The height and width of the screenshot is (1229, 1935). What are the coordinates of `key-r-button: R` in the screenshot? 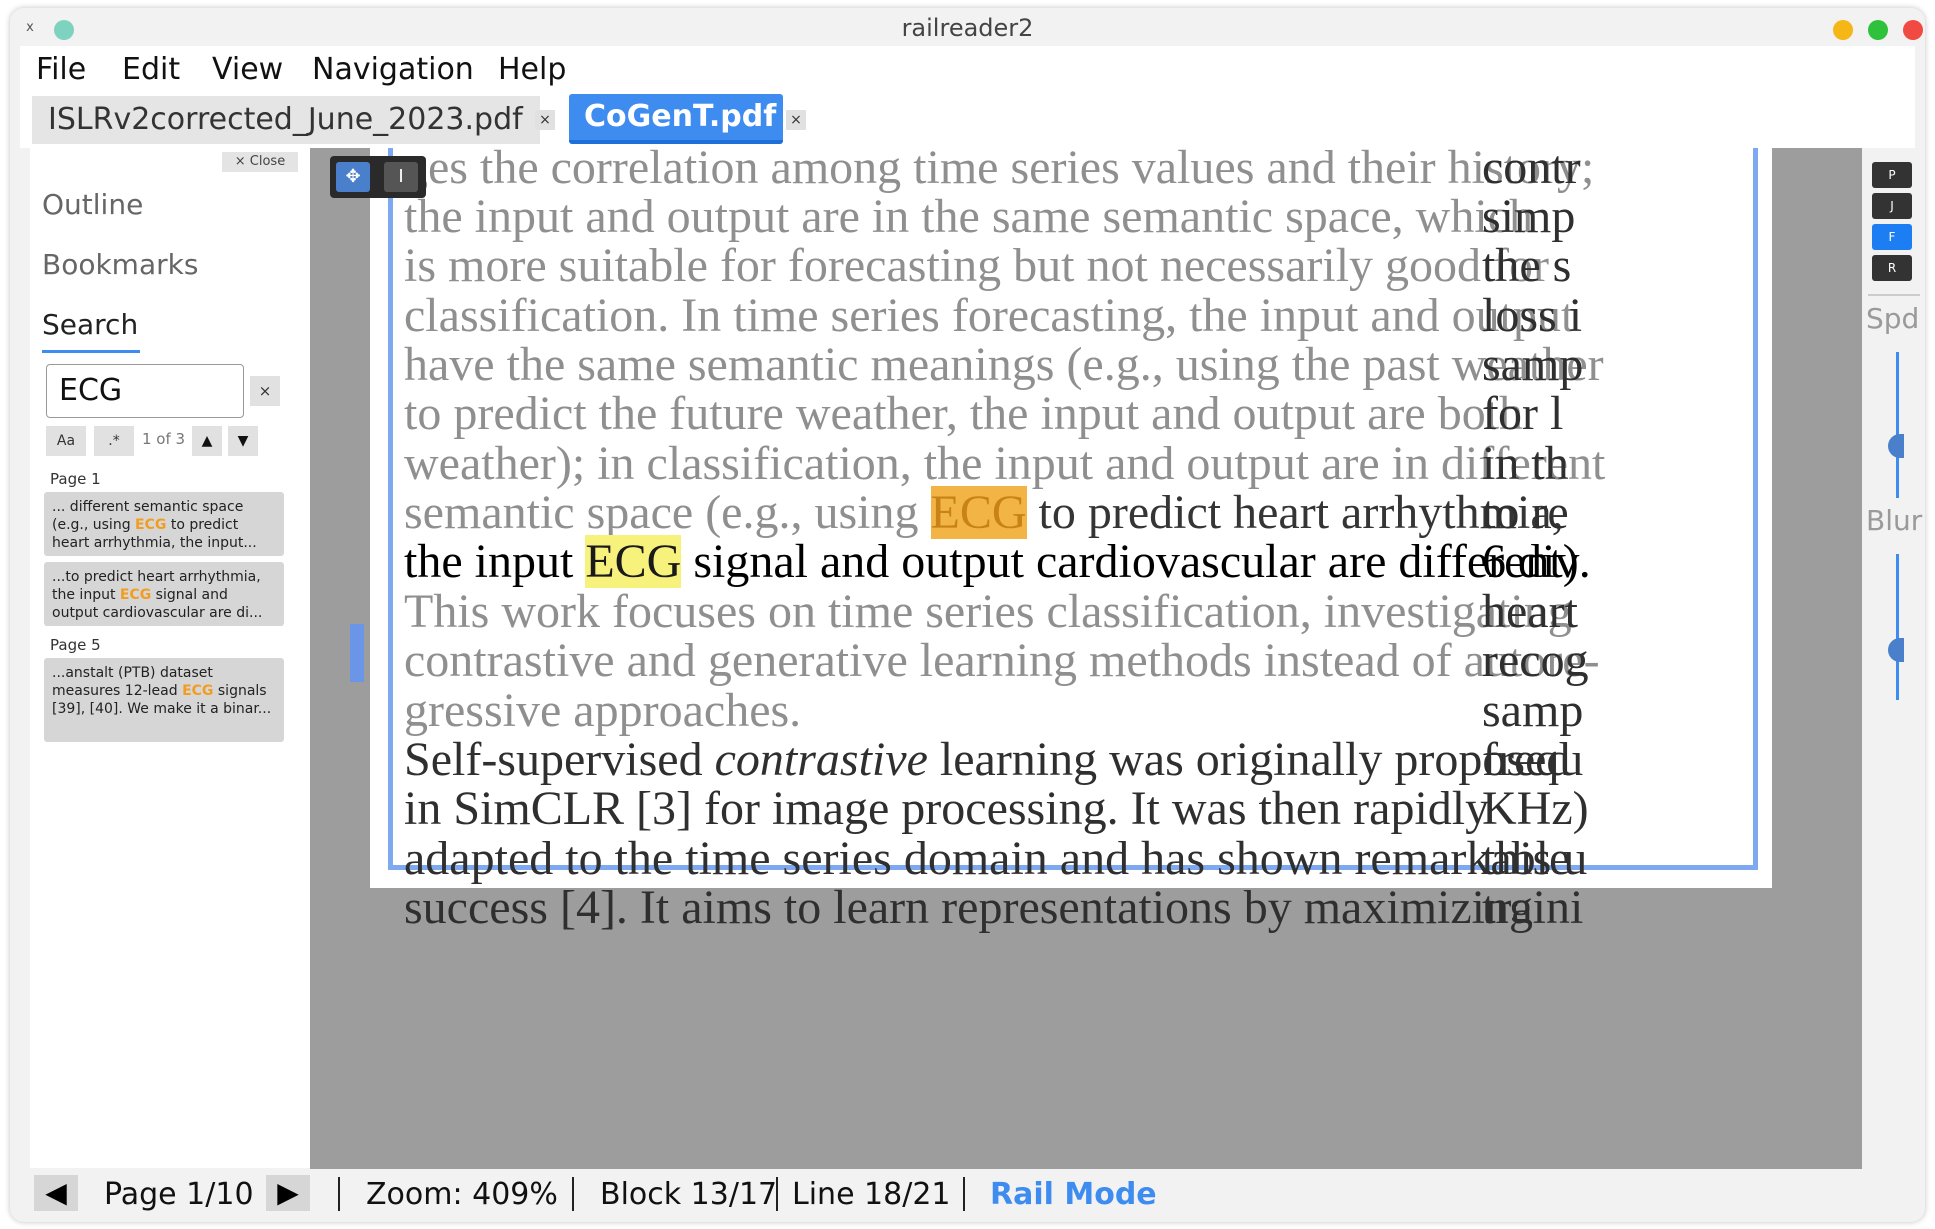 It's located at (1892, 268).